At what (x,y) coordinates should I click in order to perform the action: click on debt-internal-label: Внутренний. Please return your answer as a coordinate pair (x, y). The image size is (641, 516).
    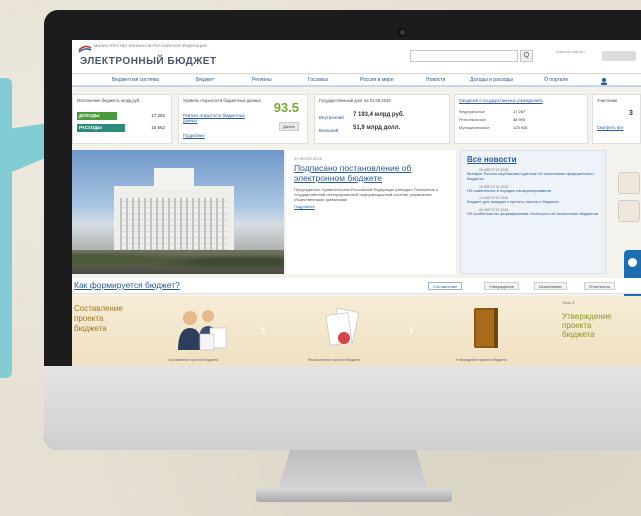
    Looking at the image, I should click on (331, 117).